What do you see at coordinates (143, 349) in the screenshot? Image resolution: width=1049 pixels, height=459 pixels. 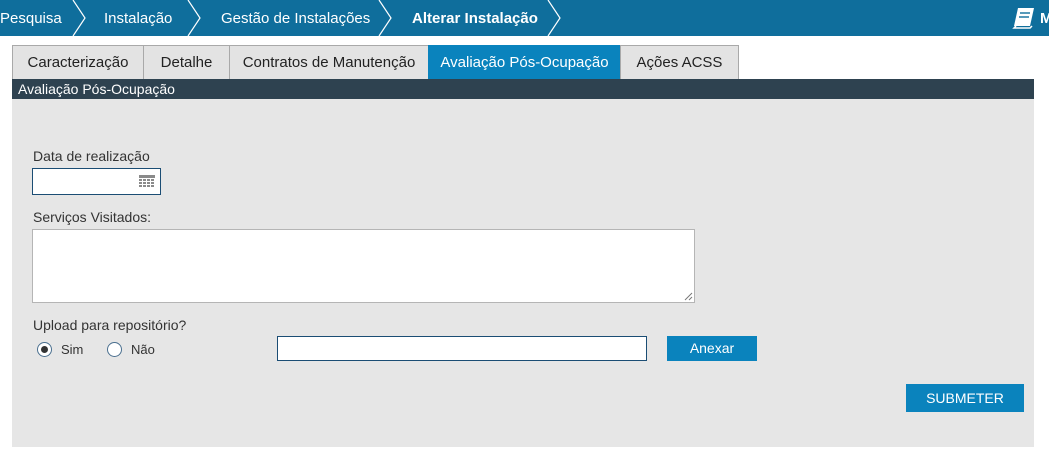 I see `radio-nao-label: Não` at bounding box center [143, 349].